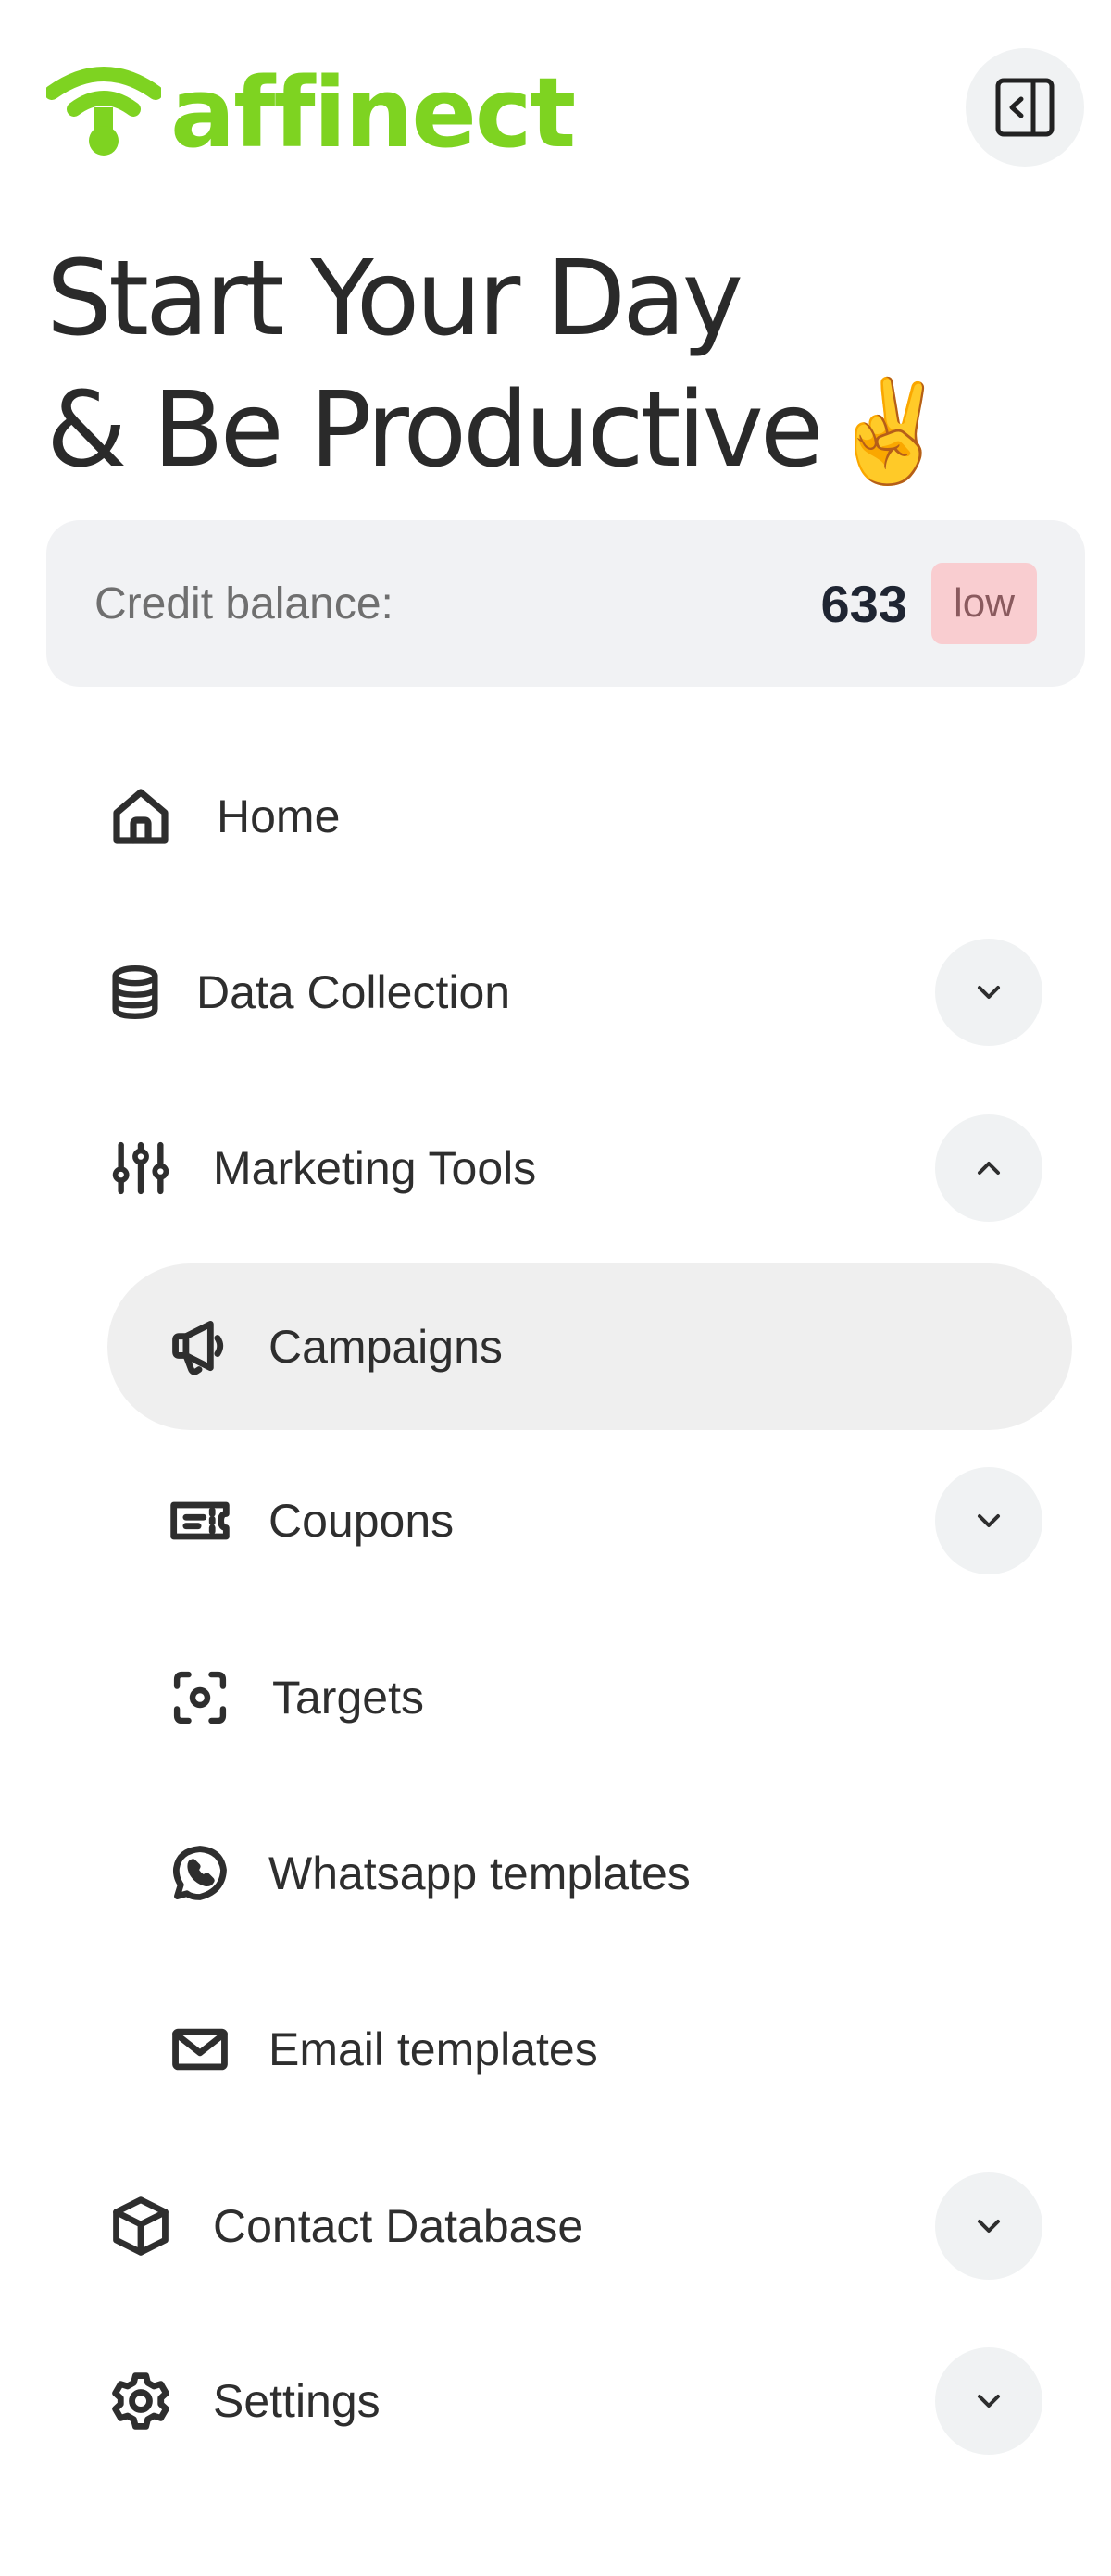 The image size is (1111, 2576). I want to click on chevron-up-icon, so click(989, 1168).